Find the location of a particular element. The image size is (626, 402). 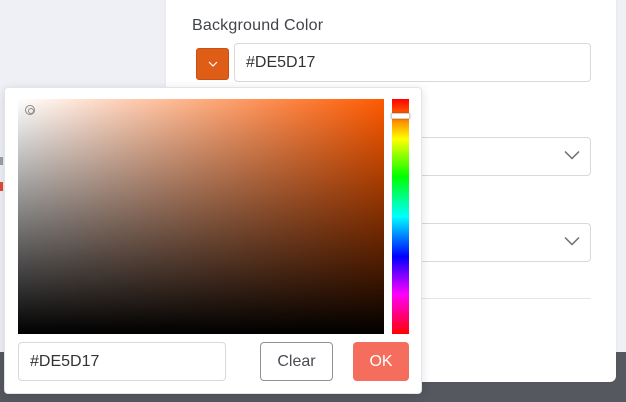

background-error-mark is located at coordinates (1, 186).